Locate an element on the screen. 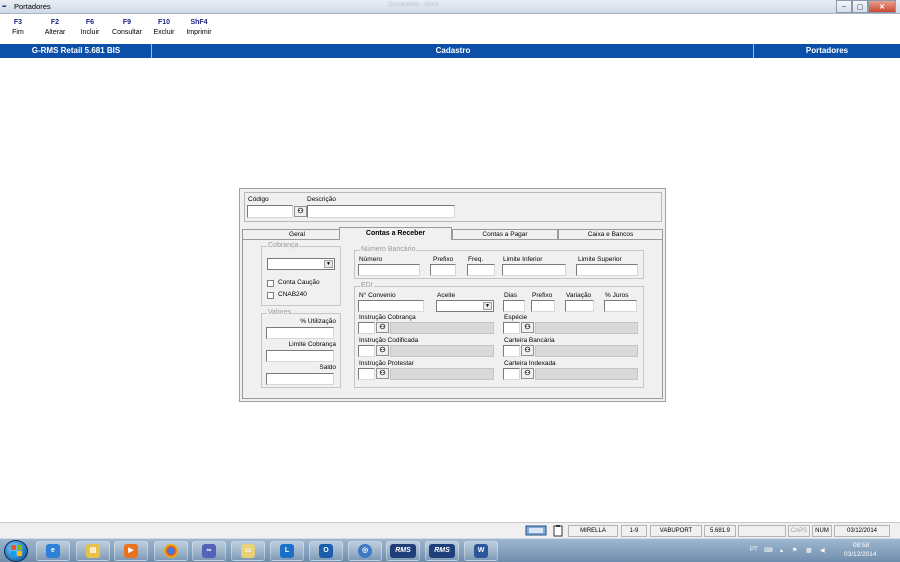  especie-input is located at coordinates (511, 328).